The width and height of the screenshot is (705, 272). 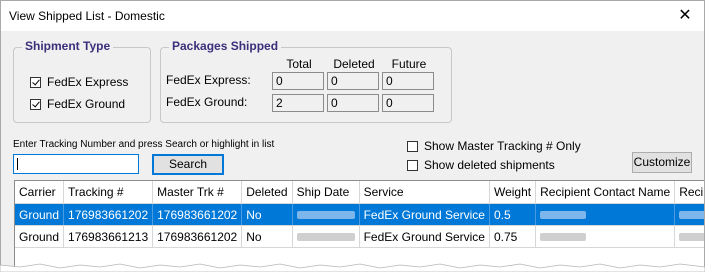 I want to click on fedex-express-label: FedEx Express, so click(x=88, y=82).